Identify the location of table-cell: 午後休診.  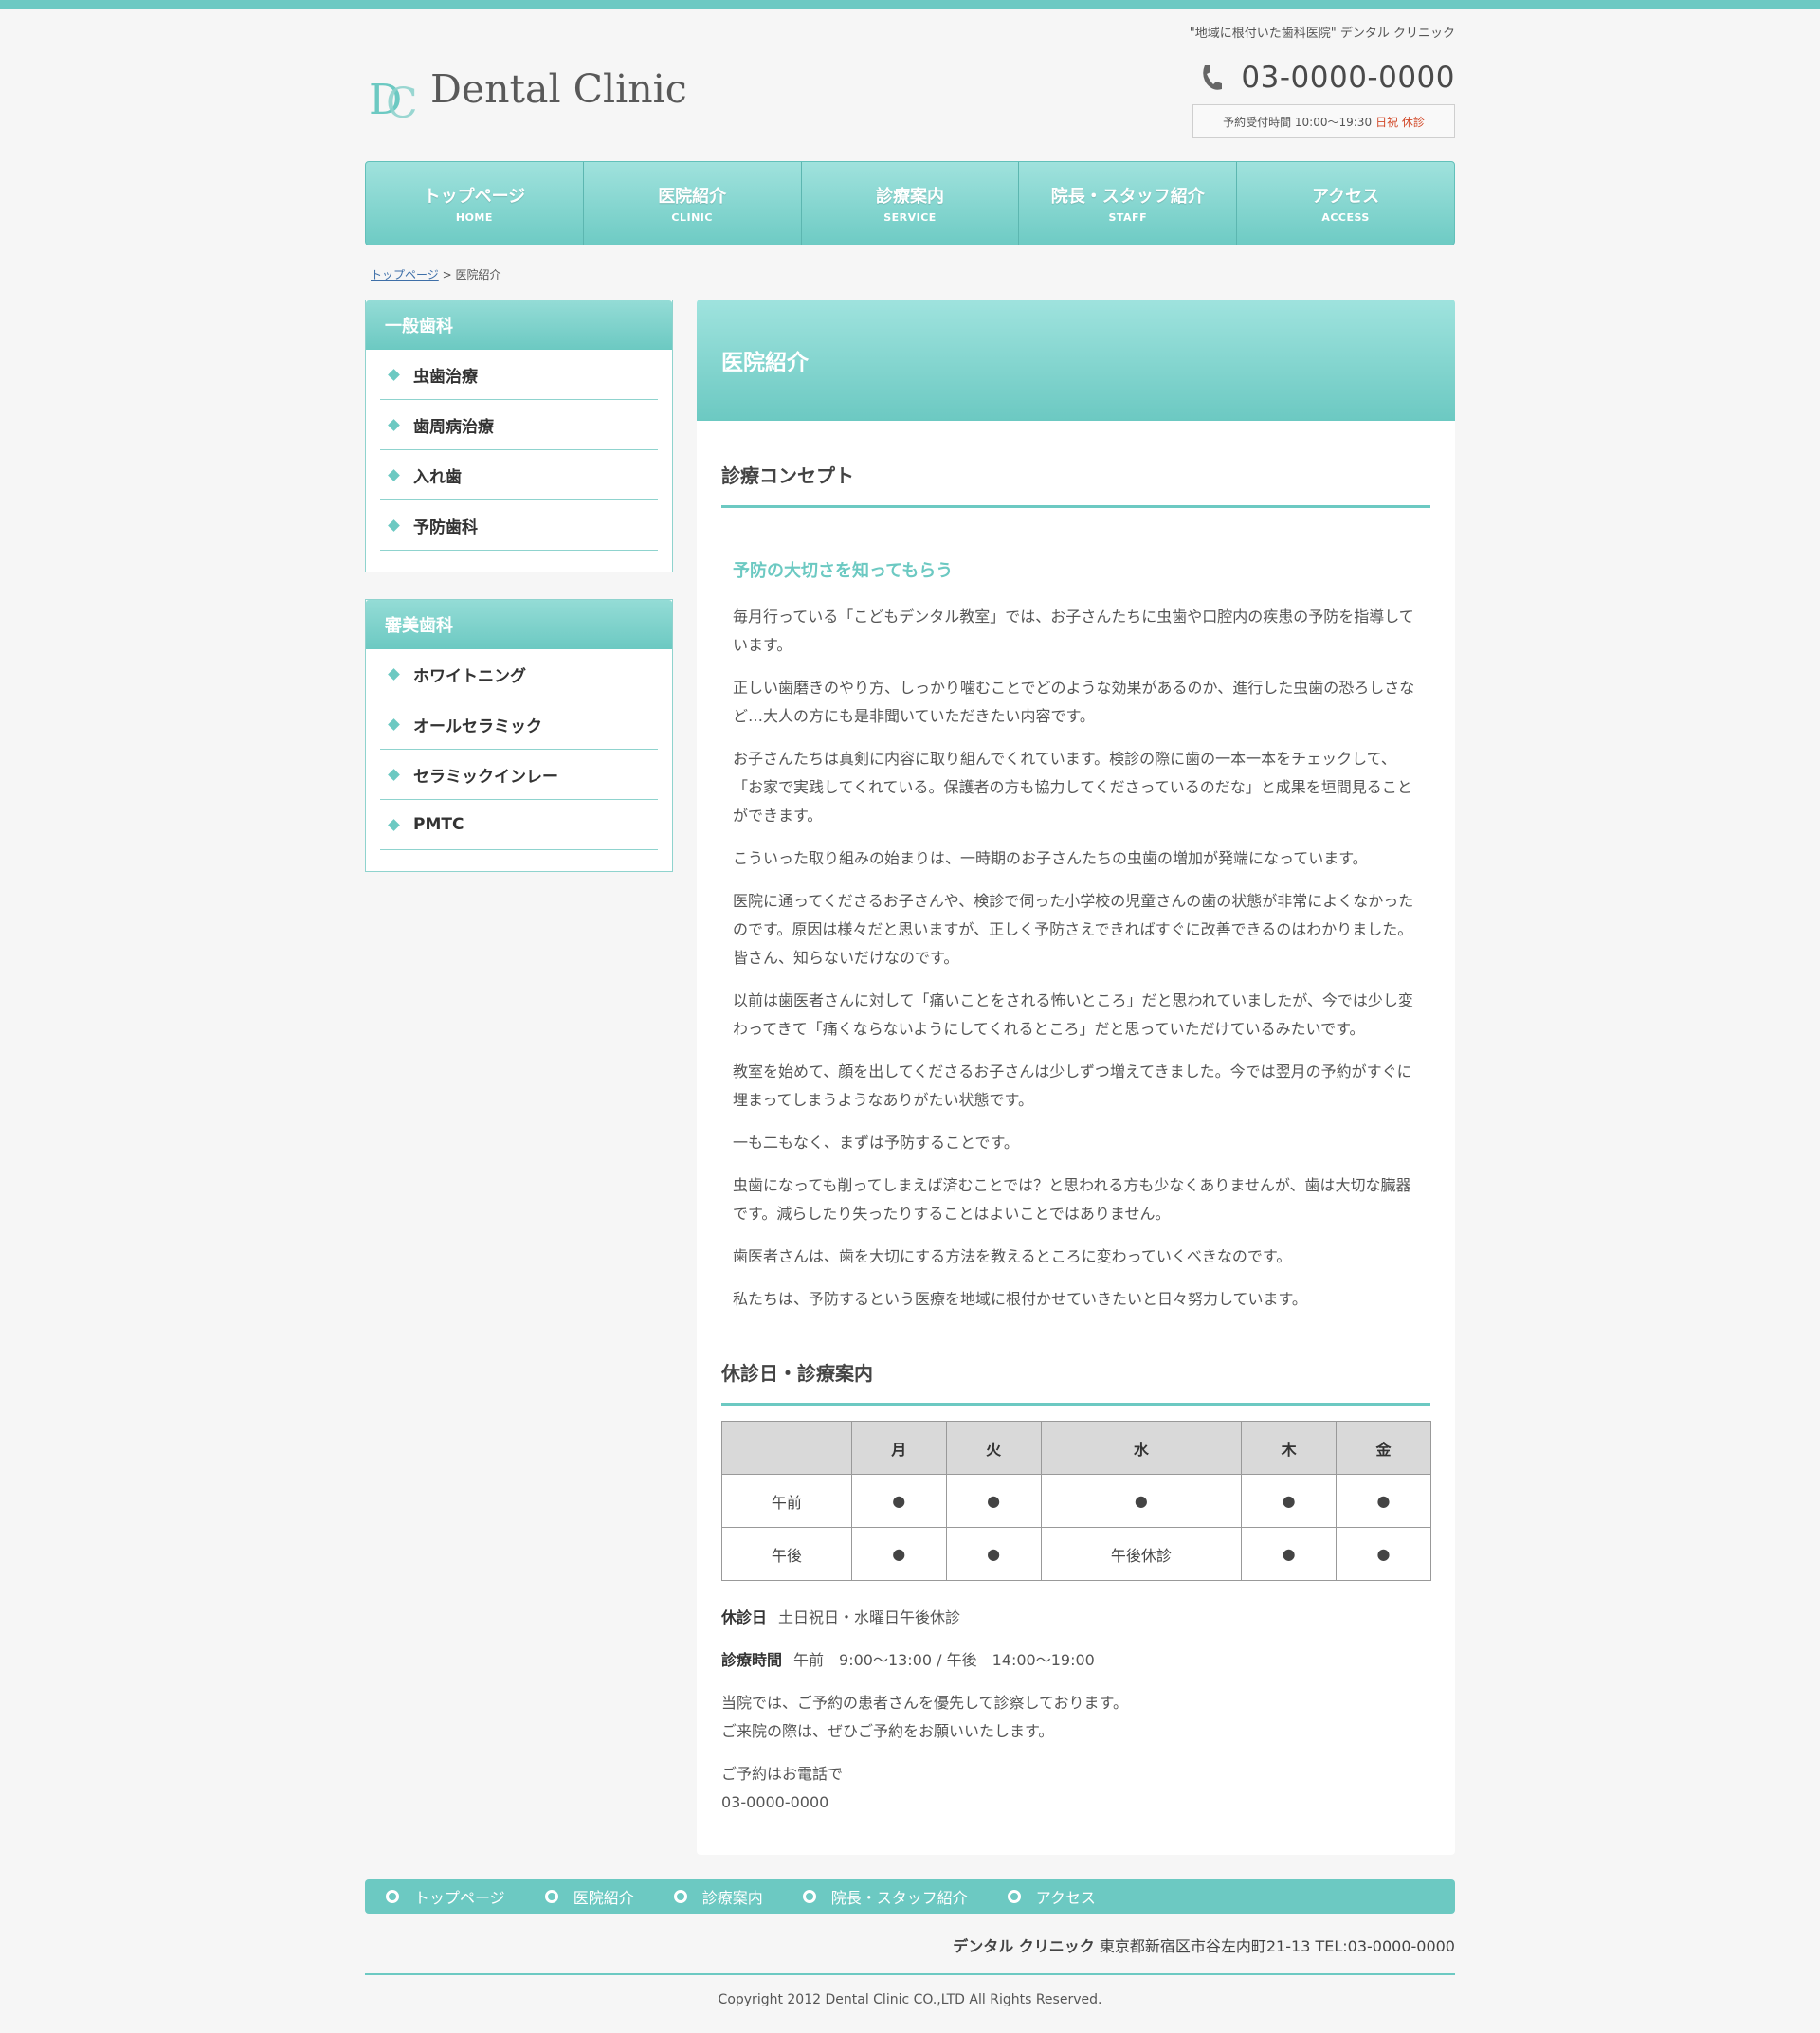
(1141, 1554).